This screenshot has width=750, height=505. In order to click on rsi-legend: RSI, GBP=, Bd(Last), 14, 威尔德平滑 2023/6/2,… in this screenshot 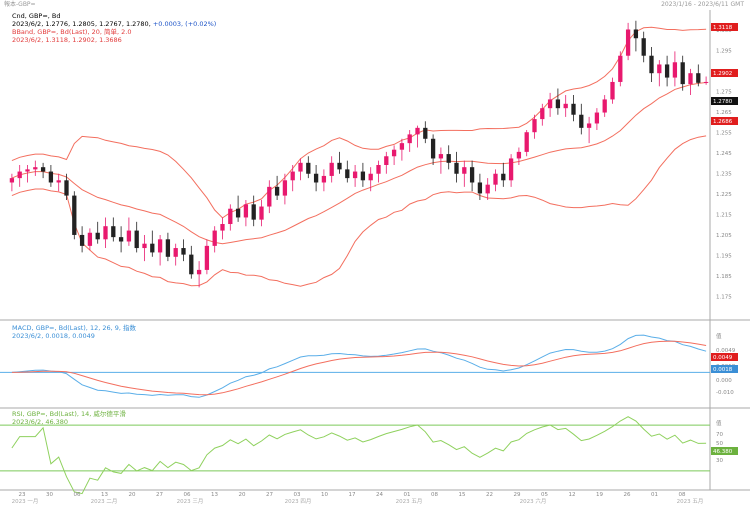, I will do `click(69, 418)`.